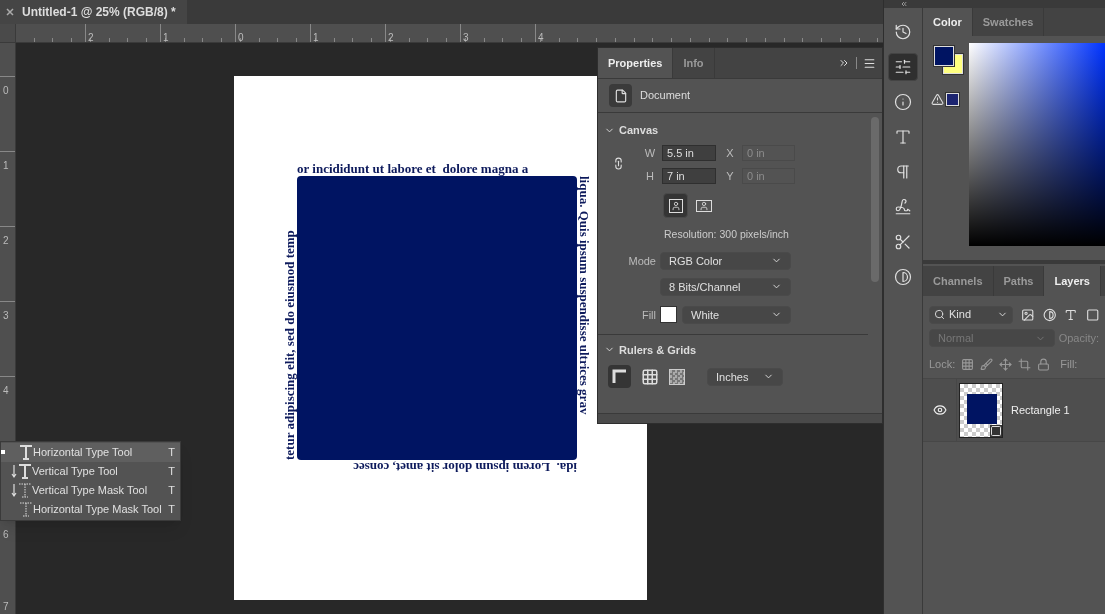 This screenshot has width=1105, height=614. I want to click on panel-tab: Properties, so click(636, 63).